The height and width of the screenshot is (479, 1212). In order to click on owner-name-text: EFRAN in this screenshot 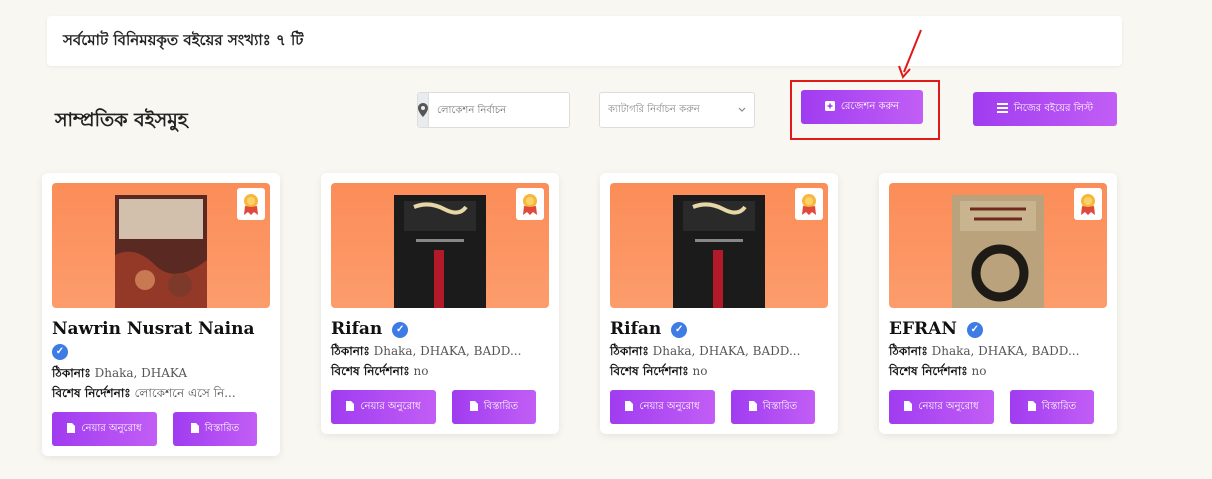, I will do `click(923, 329)`.